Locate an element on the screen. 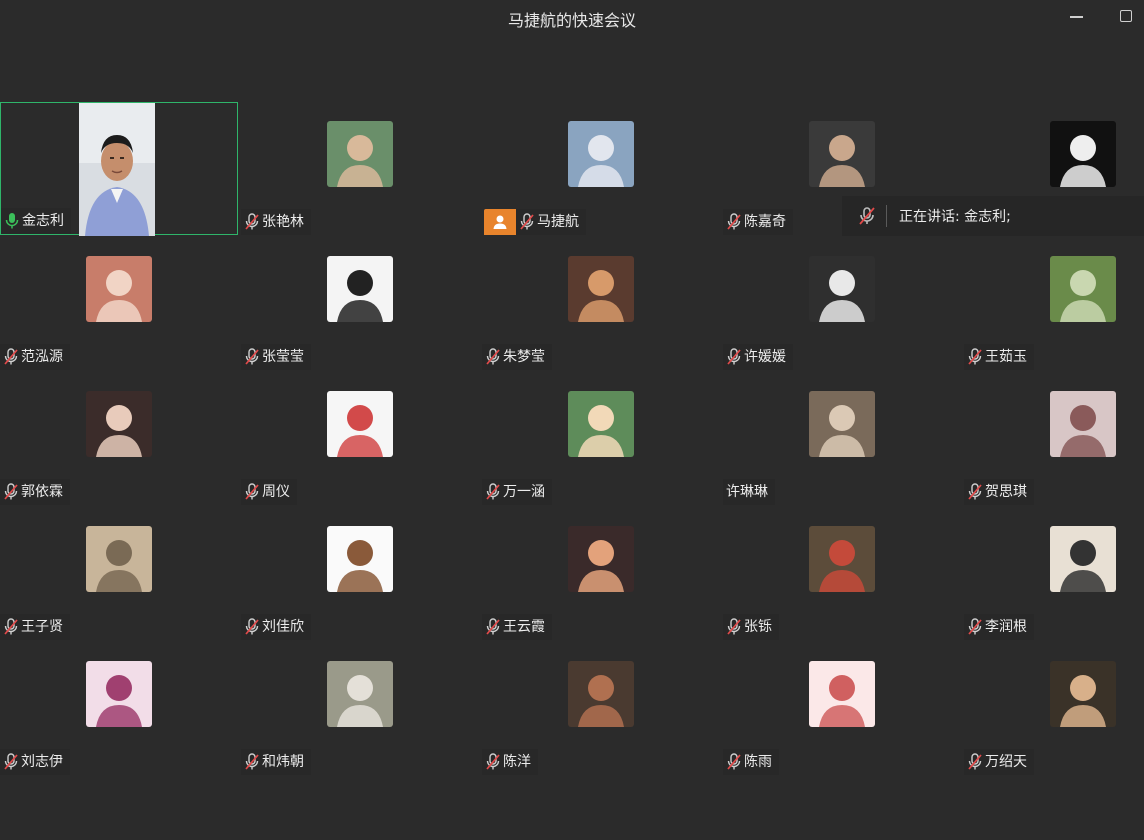  participant-name: 万绍天 is located at coordinates (1006, 762).